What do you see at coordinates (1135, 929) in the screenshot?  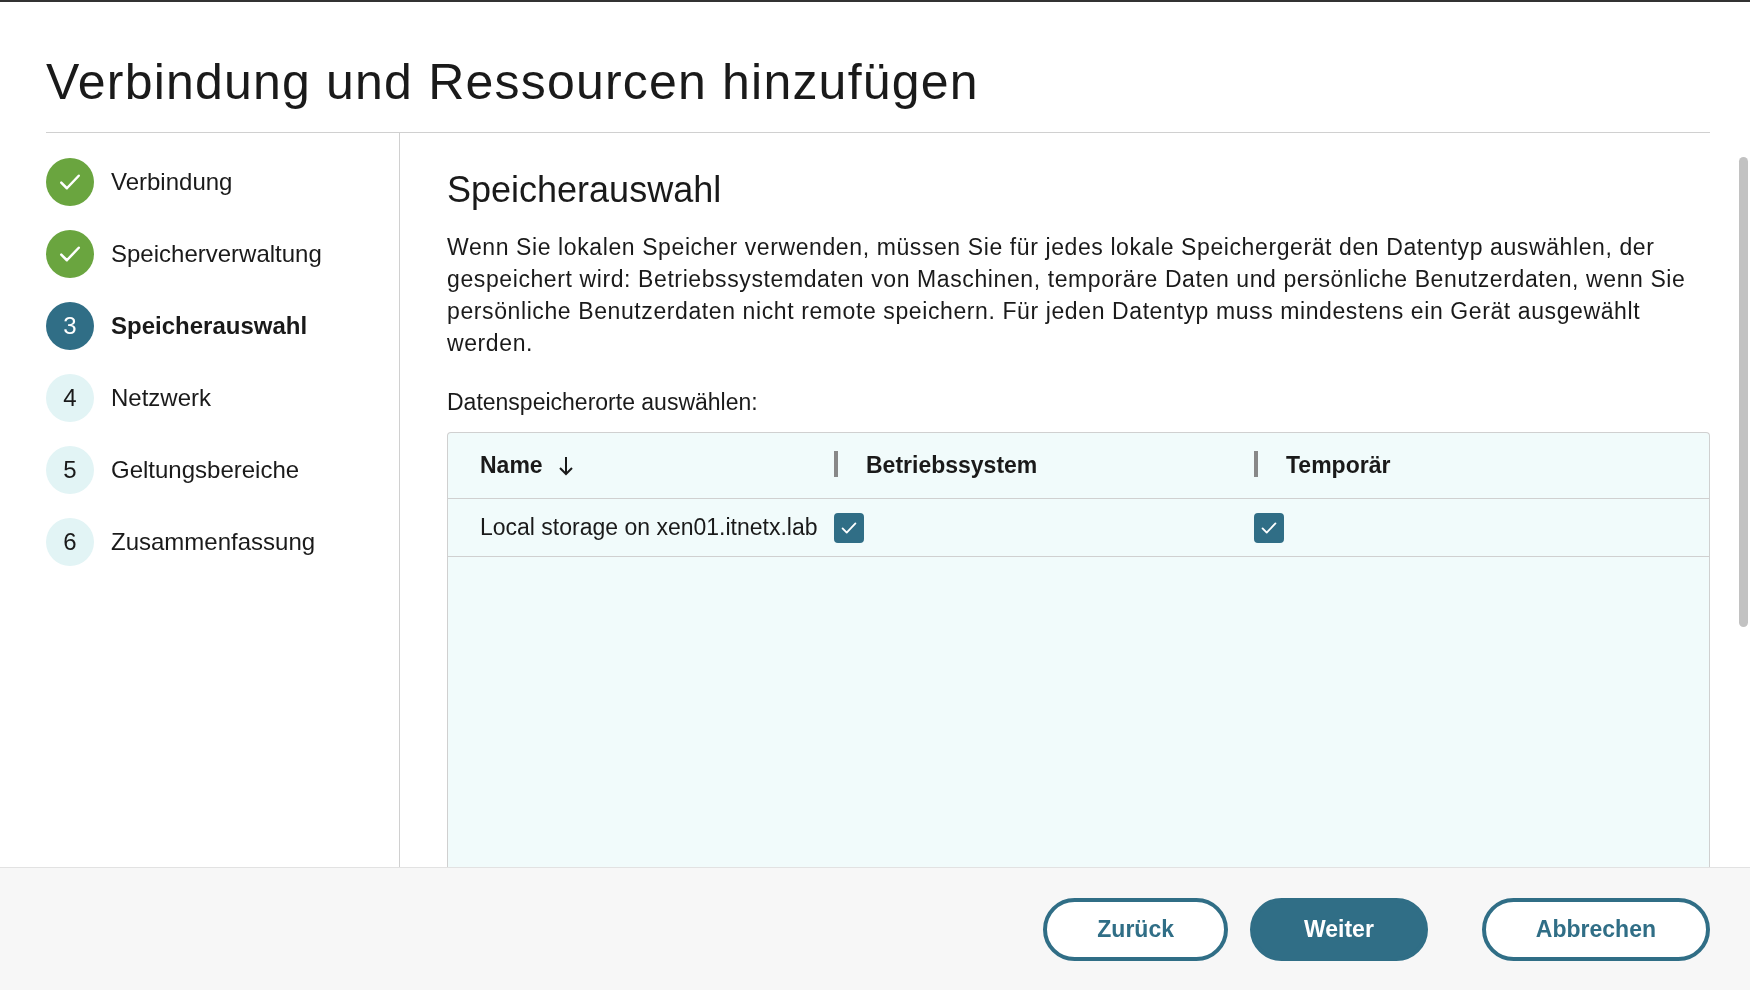 I see `secondary-button: Zurück` at bounding box center [1135, 929].